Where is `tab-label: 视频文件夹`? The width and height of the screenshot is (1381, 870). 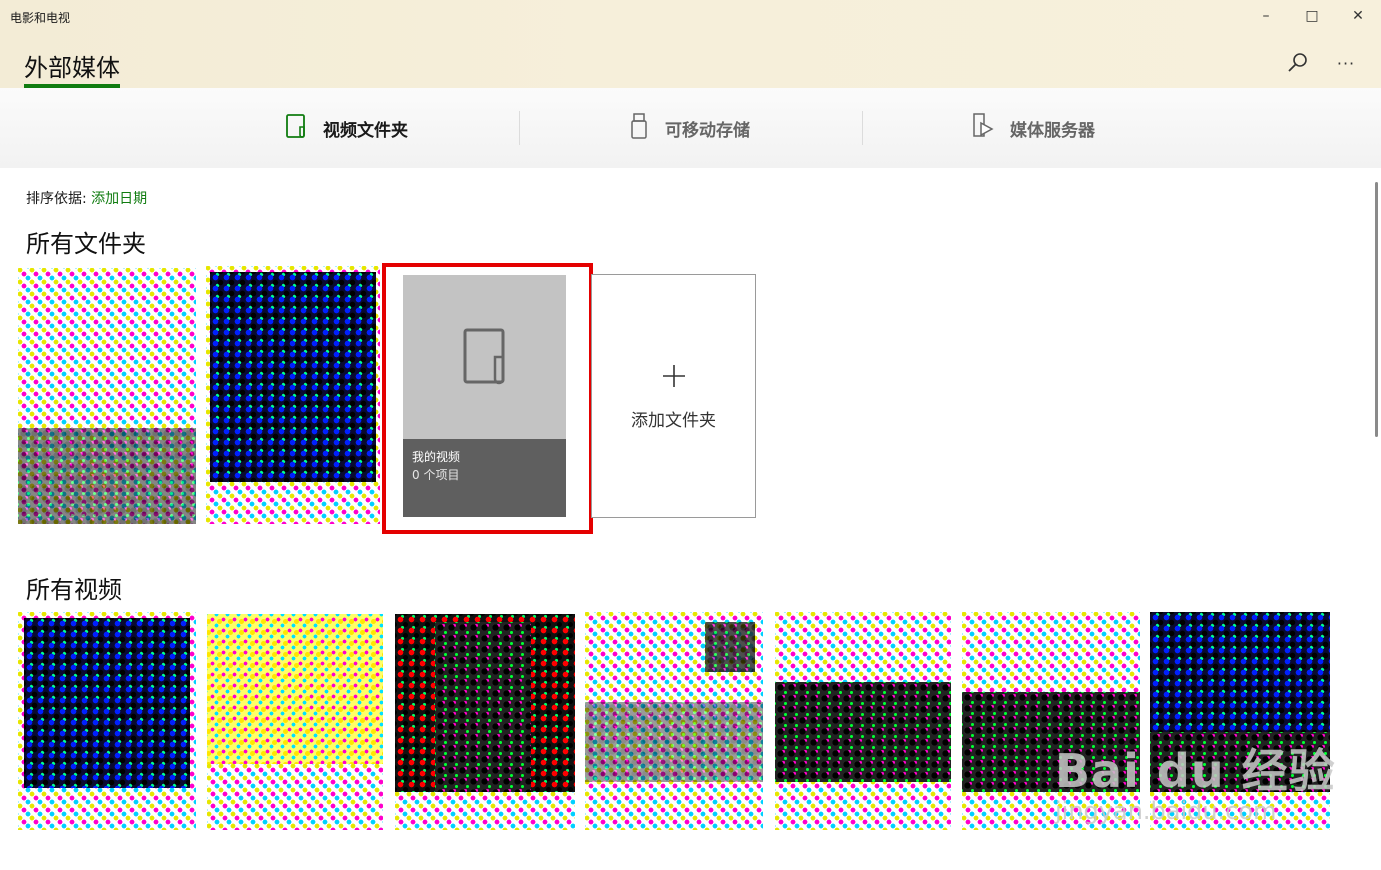
tab-label: 视频文件夹 is located at coordinates (365, 130).